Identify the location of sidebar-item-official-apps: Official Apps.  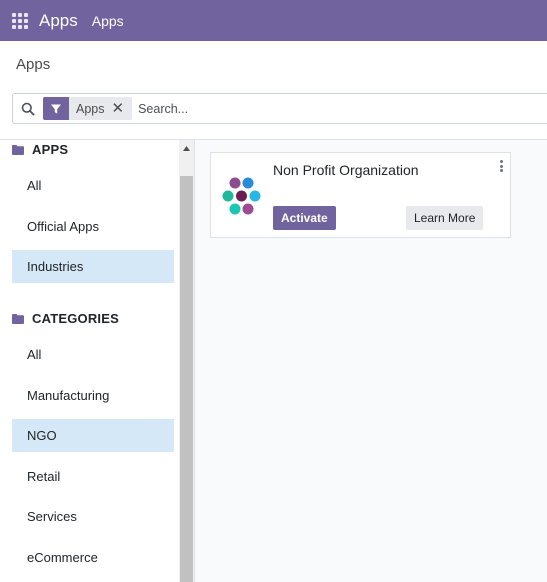
(93, 226).